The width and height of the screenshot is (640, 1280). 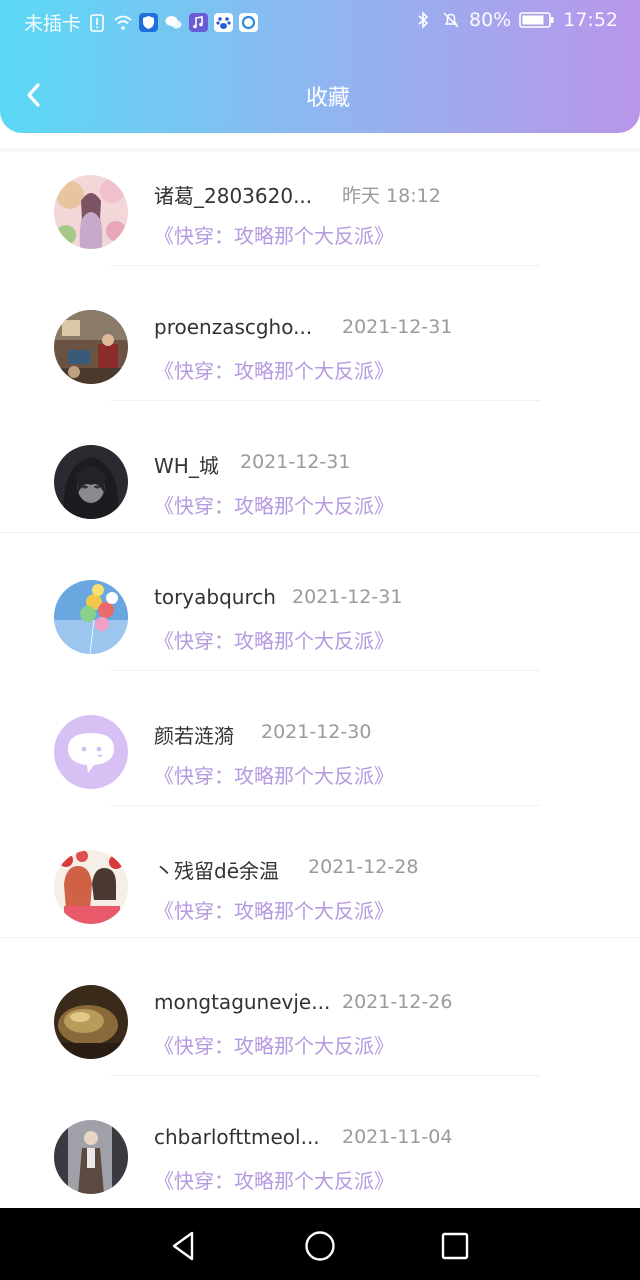 I want to click on system-navigation-bar, so click(x=320, y=1244).